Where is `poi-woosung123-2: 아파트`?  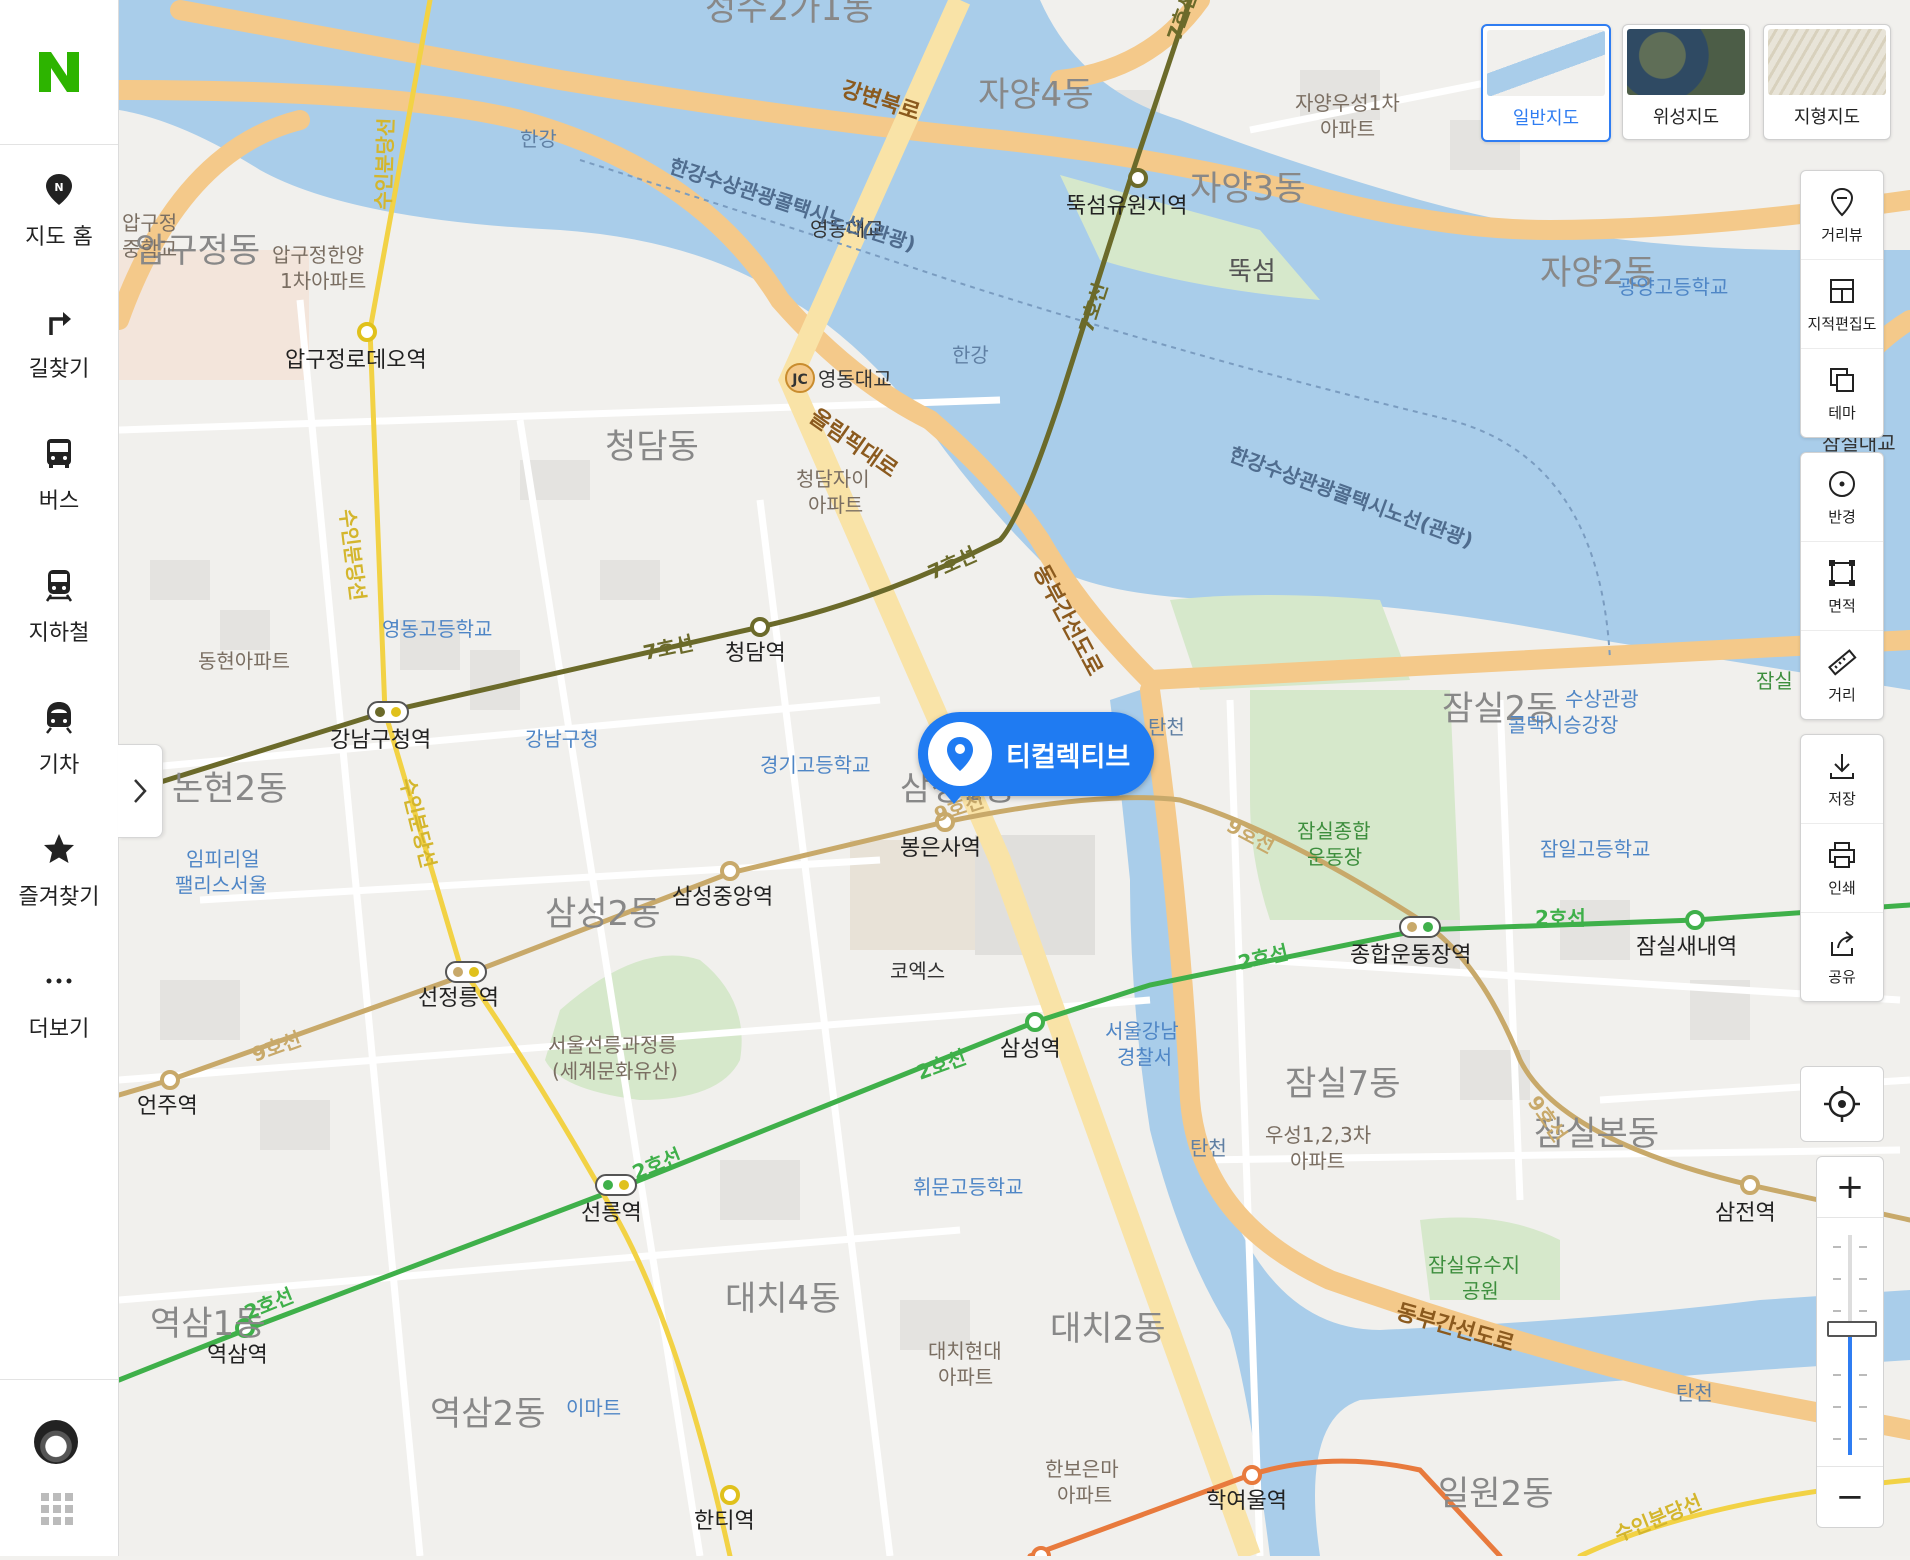
poi-woosung123-2: 아파트 is located at coordinates (1317, 1161).